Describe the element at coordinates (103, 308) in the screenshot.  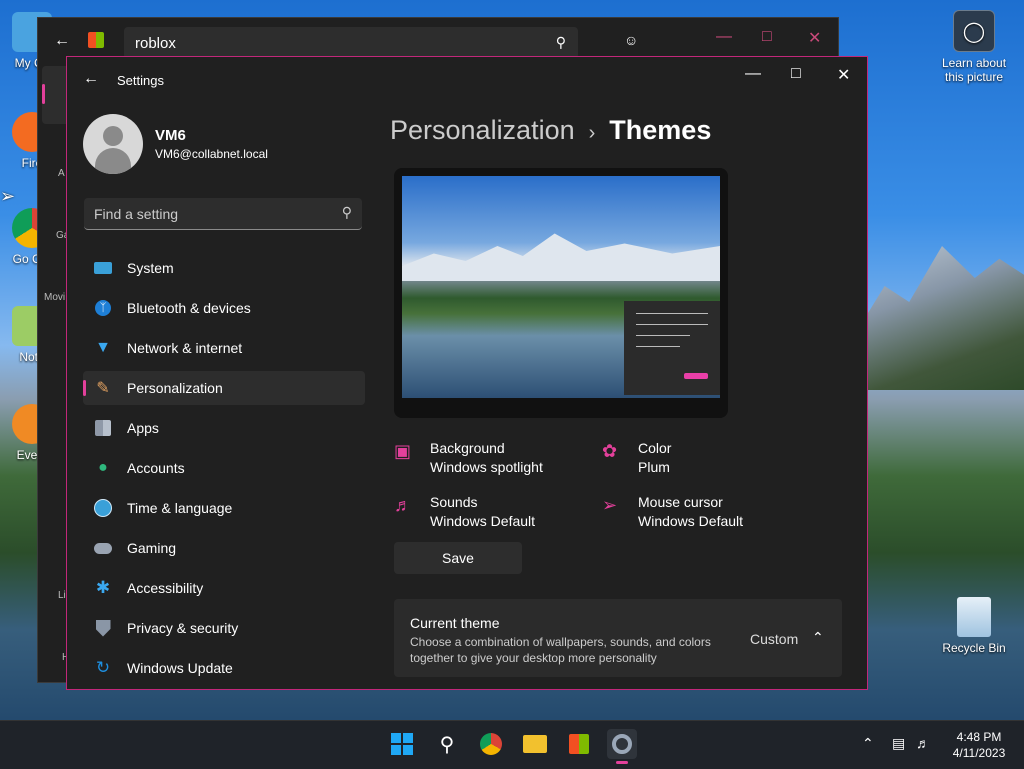
I see `bluetooth-icon: ᛉ` at that location.